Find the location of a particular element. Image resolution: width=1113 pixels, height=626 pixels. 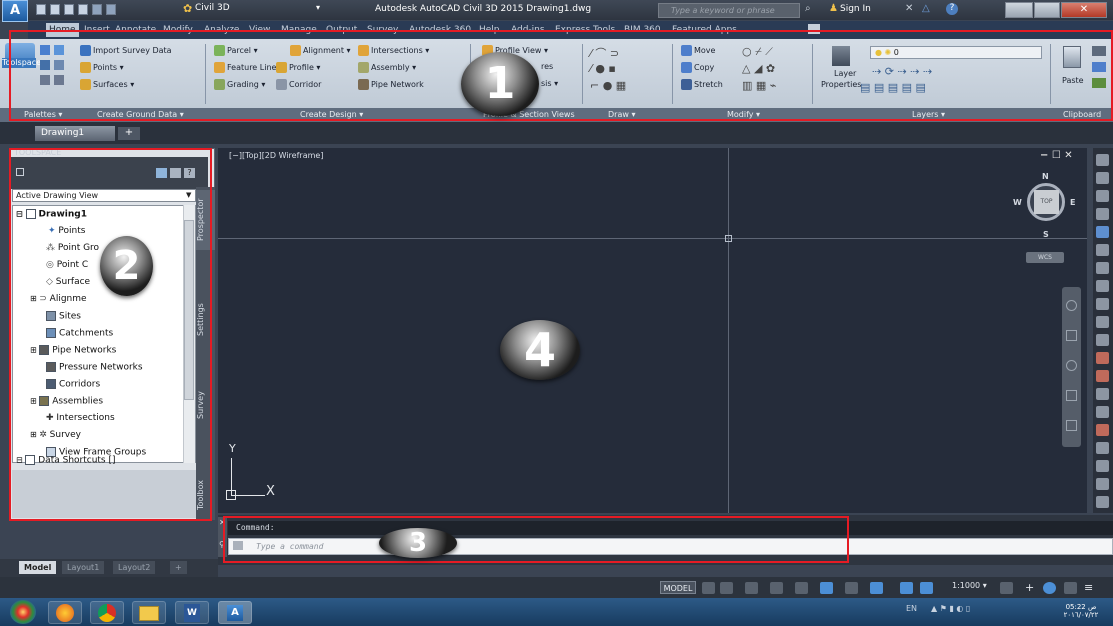

scale-tool-icon is located at coordinates (1102, 412).